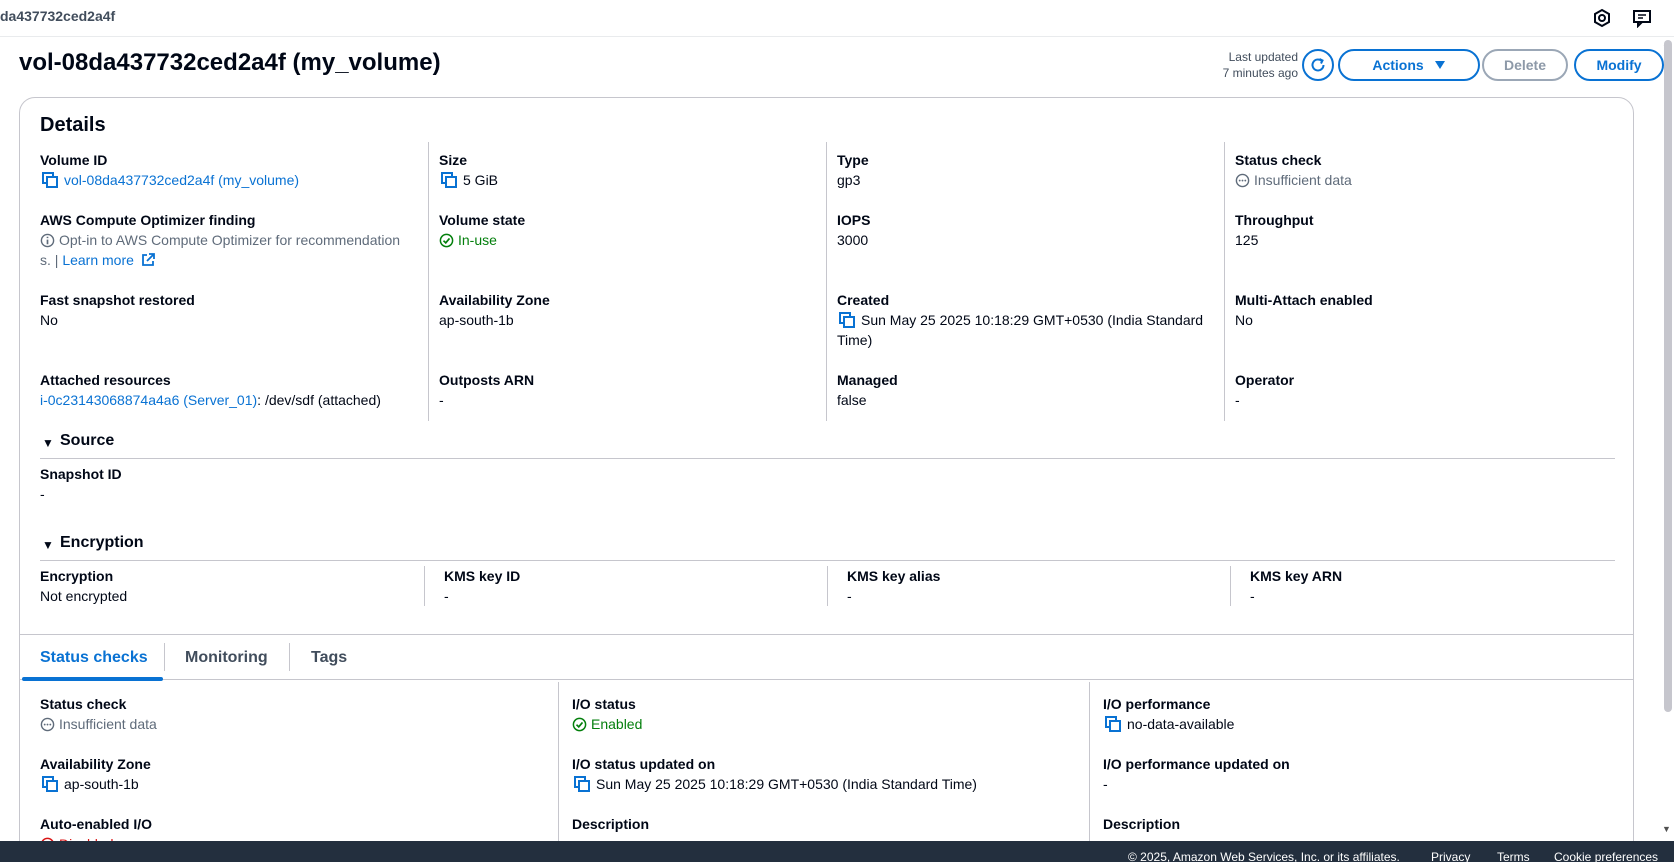 This screenshot has width=1674, height=862. Describe the element at coordinates (1304, 300) in the screenshot. I see `multi-attach-label: Multi-Attach enabled` at that location.